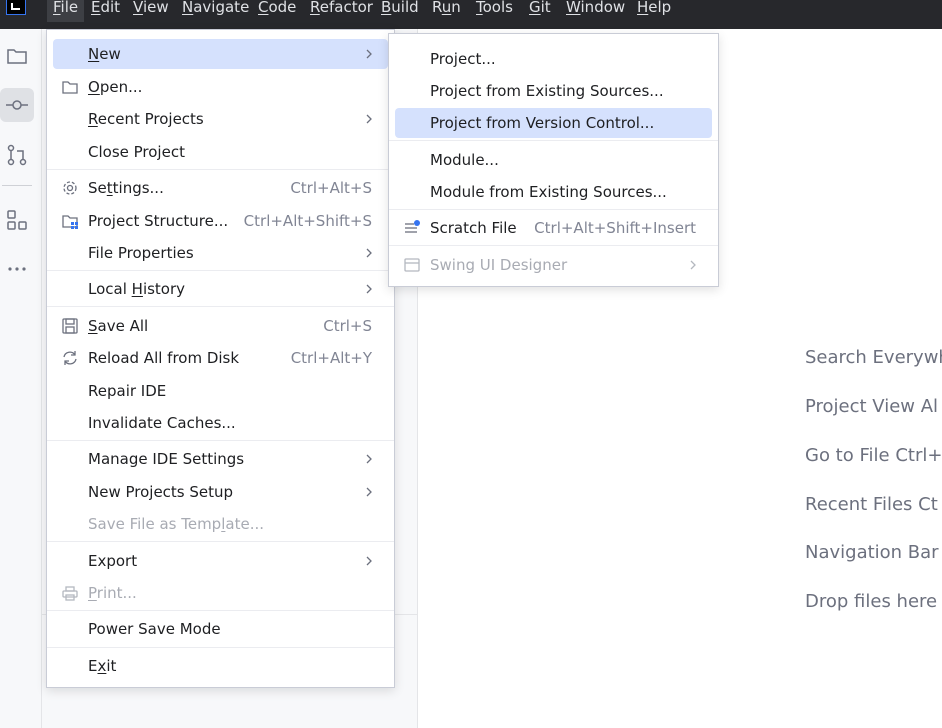  I want to click on editor-hint: Go to File Ctrl+, so click(873, 455).